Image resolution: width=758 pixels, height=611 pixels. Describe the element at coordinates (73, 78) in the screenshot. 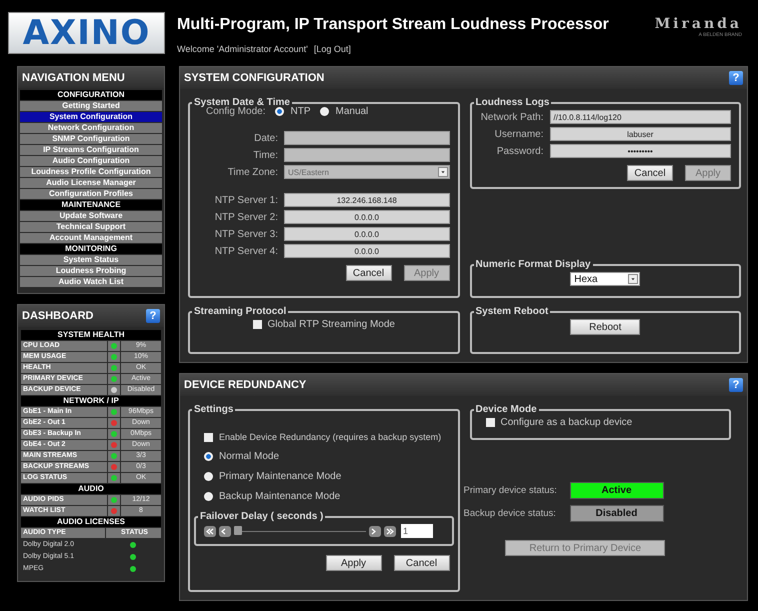

I see `panel-title: NAVIGATION MENU` at that location.